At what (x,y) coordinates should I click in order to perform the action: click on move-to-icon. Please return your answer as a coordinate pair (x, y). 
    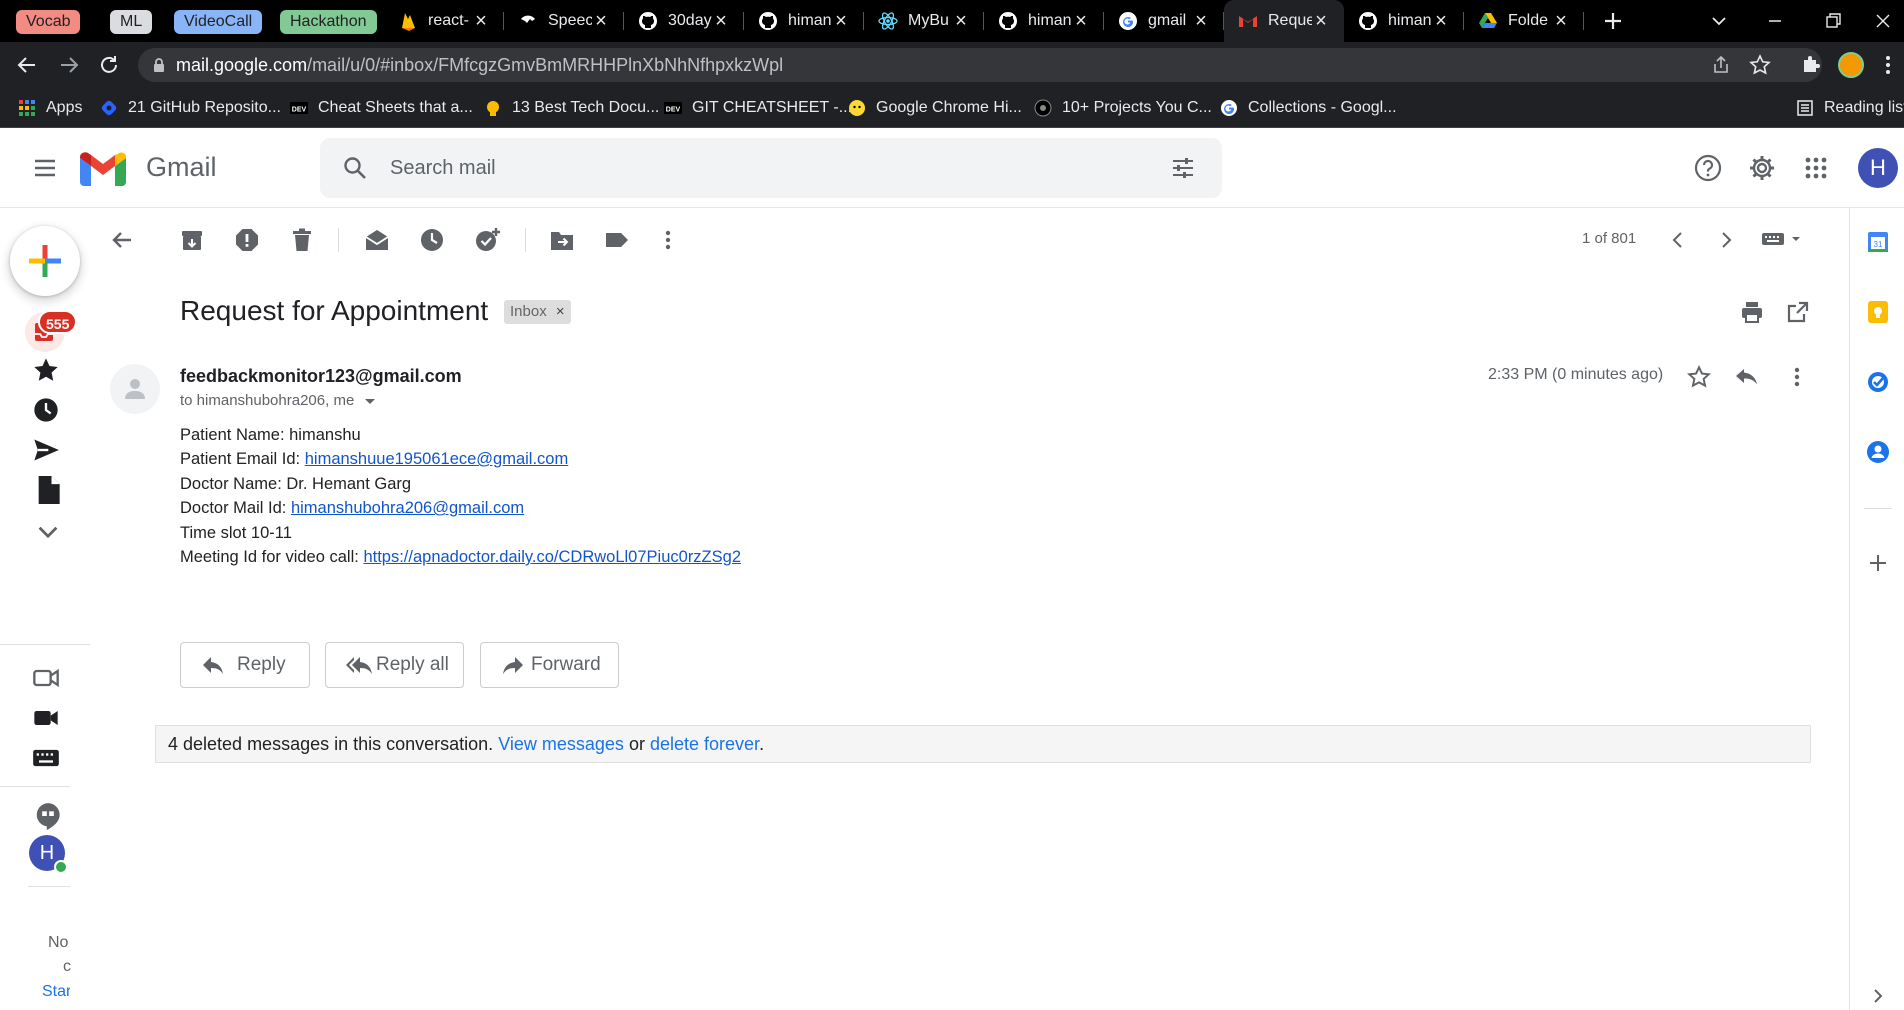
    Looking at the image, I should click on (562, 240).